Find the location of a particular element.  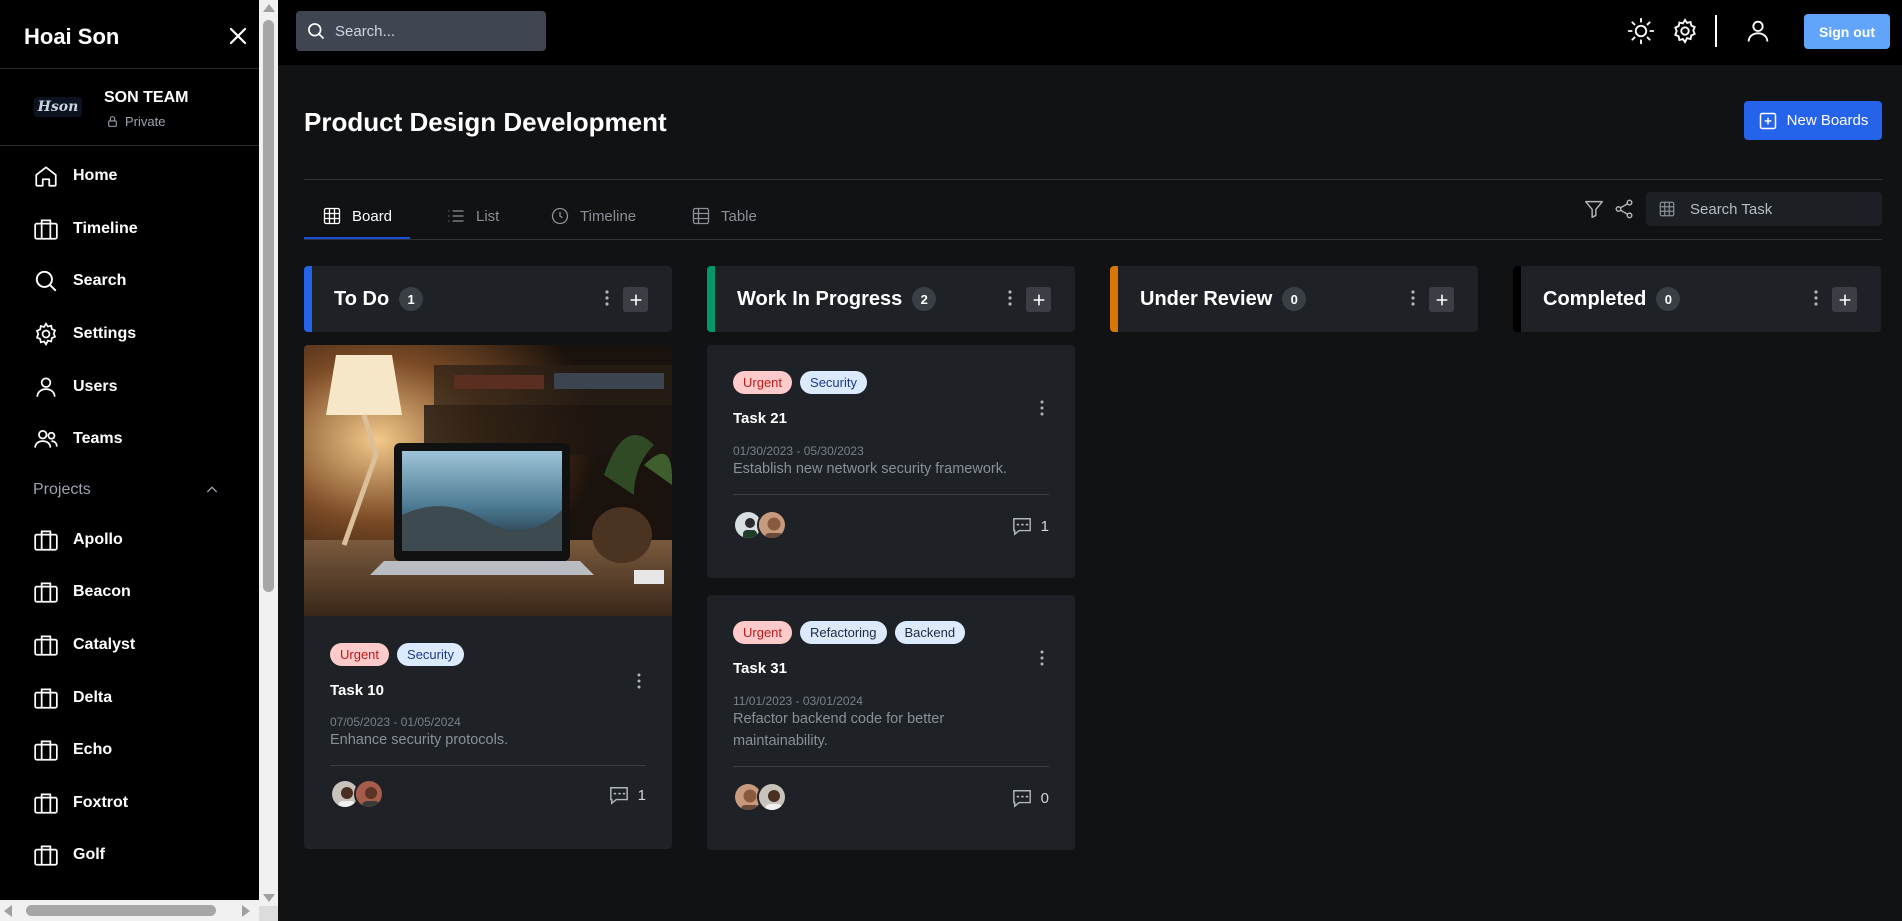

list-icon is located at coordinates (456, 216).